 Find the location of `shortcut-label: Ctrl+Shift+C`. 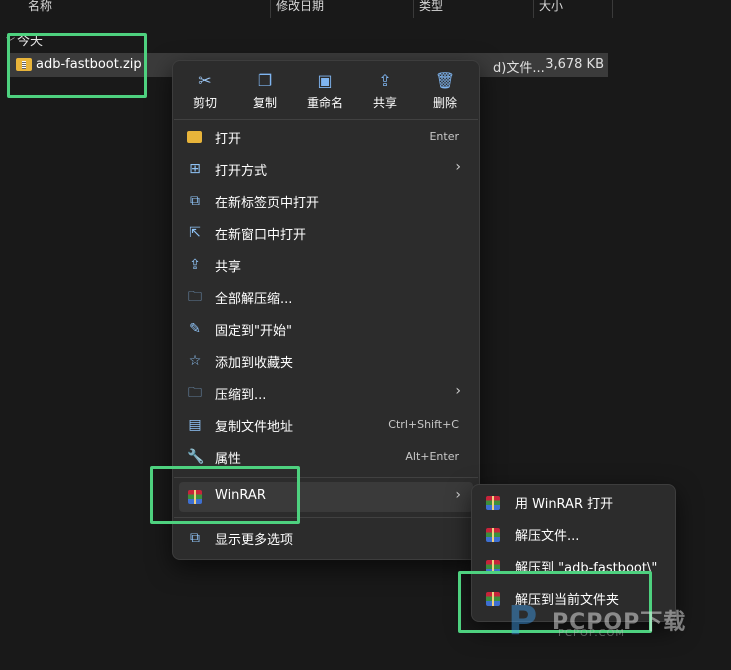

shortcut-label: Ctrl+Shift+C is located at coordinates (423, 424).